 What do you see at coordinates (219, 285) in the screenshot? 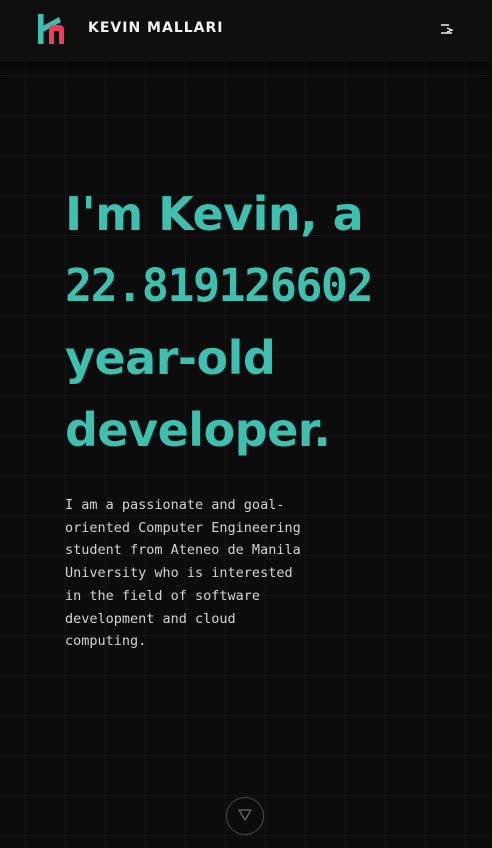
I see `hero-age-counter: 22.819126602` at bounding box center [219, 285].